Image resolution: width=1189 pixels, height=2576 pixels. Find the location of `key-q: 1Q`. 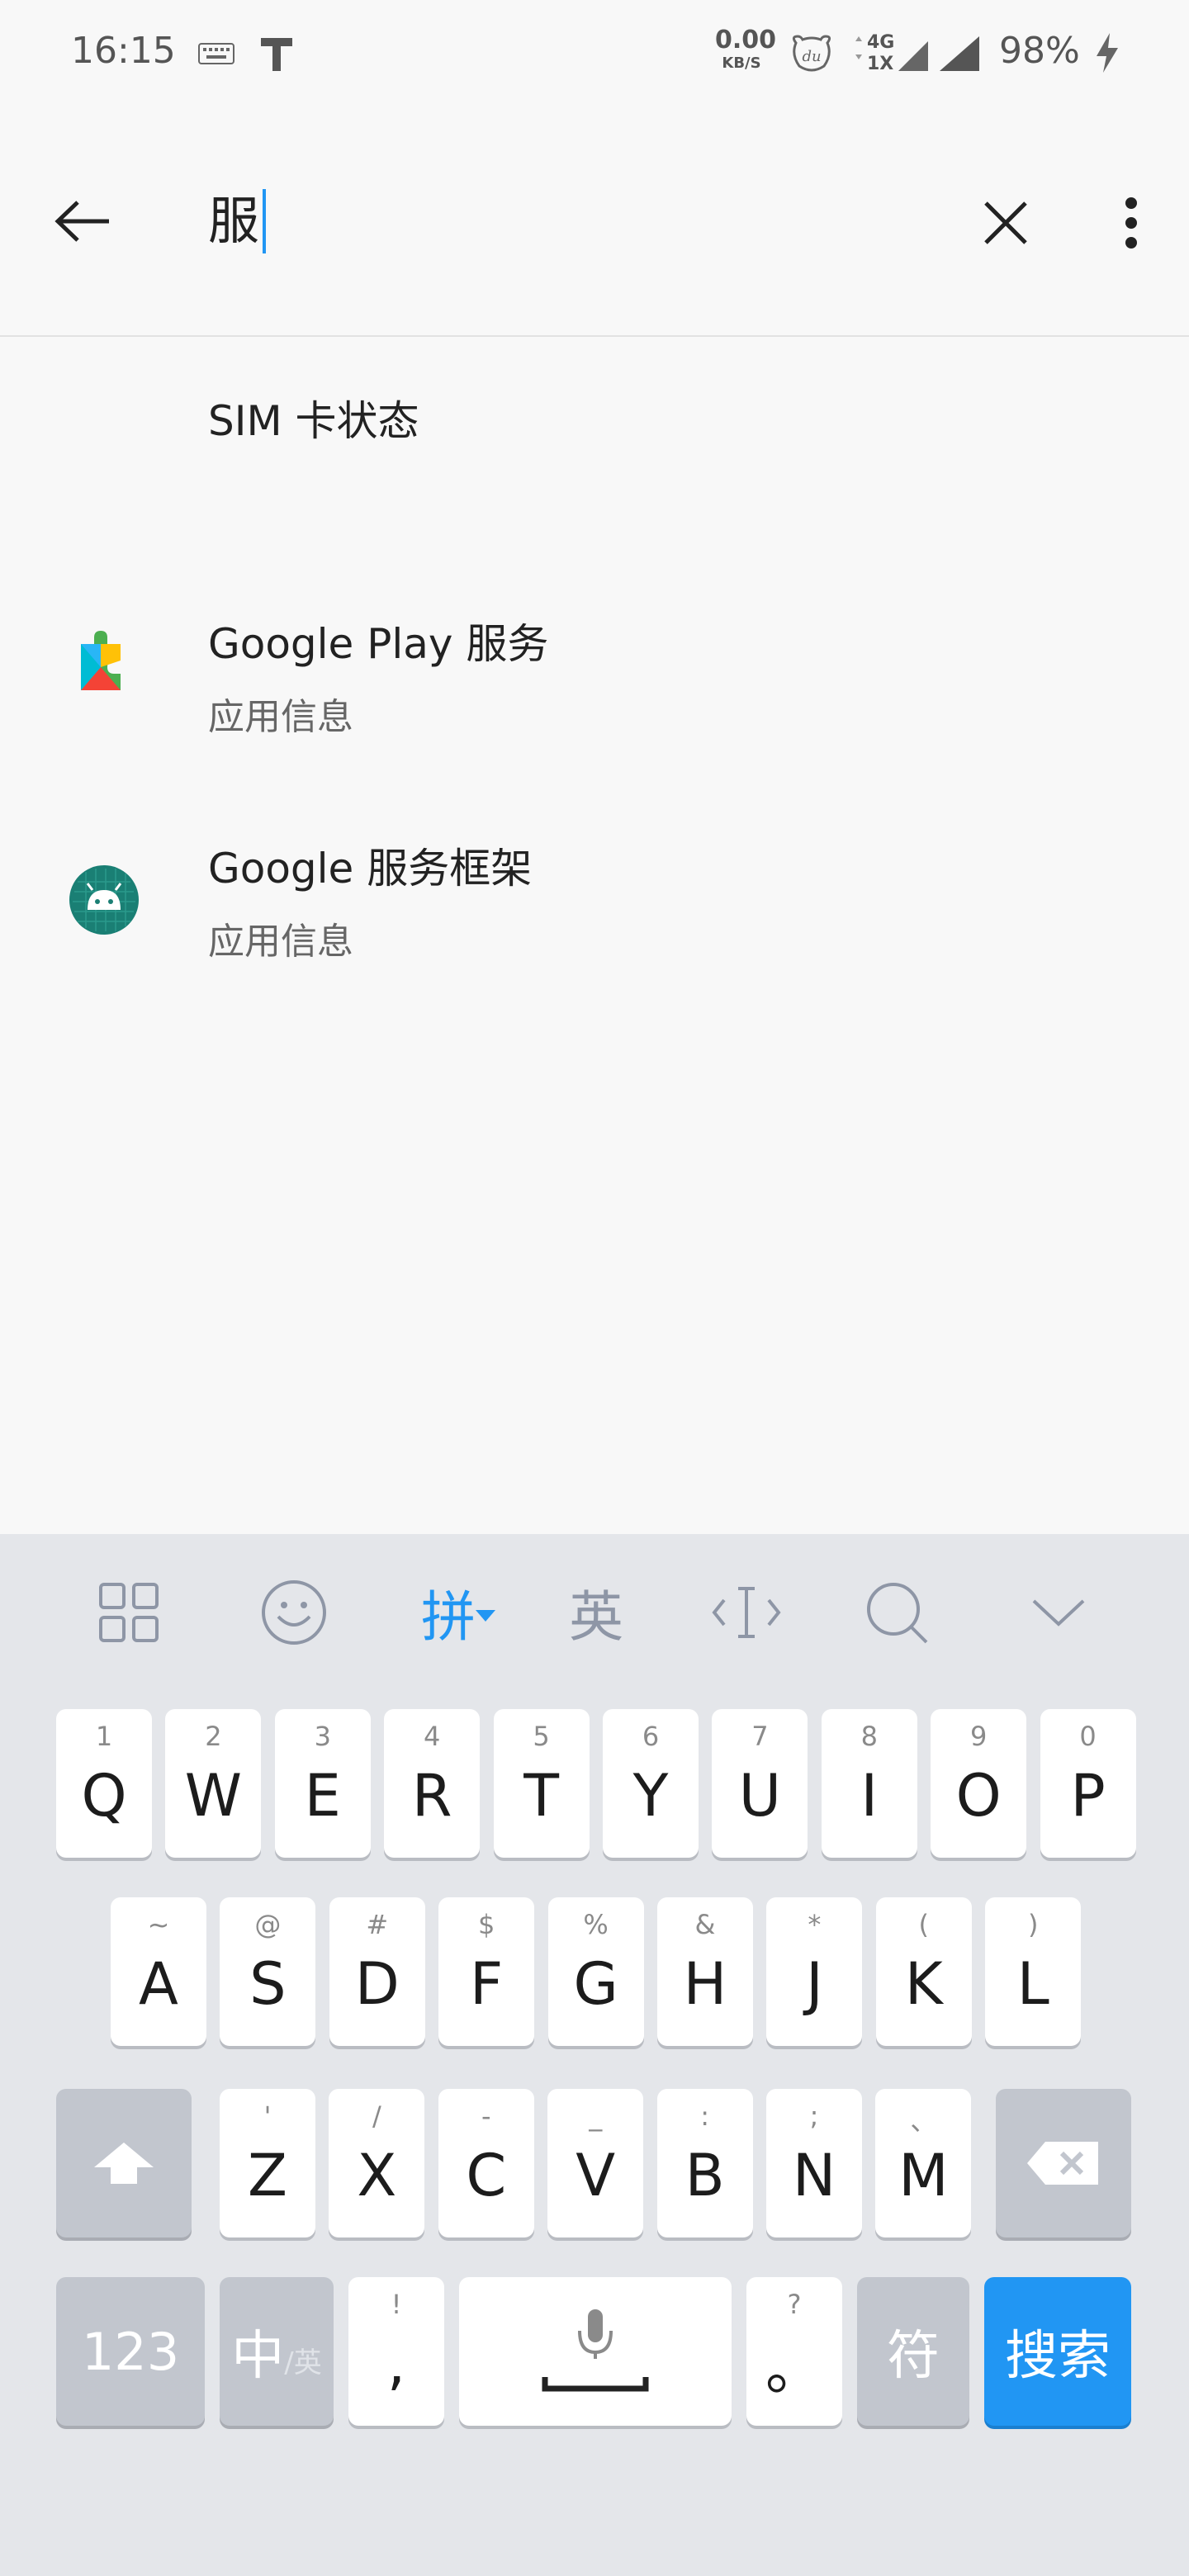

key-q: 1Q is located at coordinates (104, 1783).